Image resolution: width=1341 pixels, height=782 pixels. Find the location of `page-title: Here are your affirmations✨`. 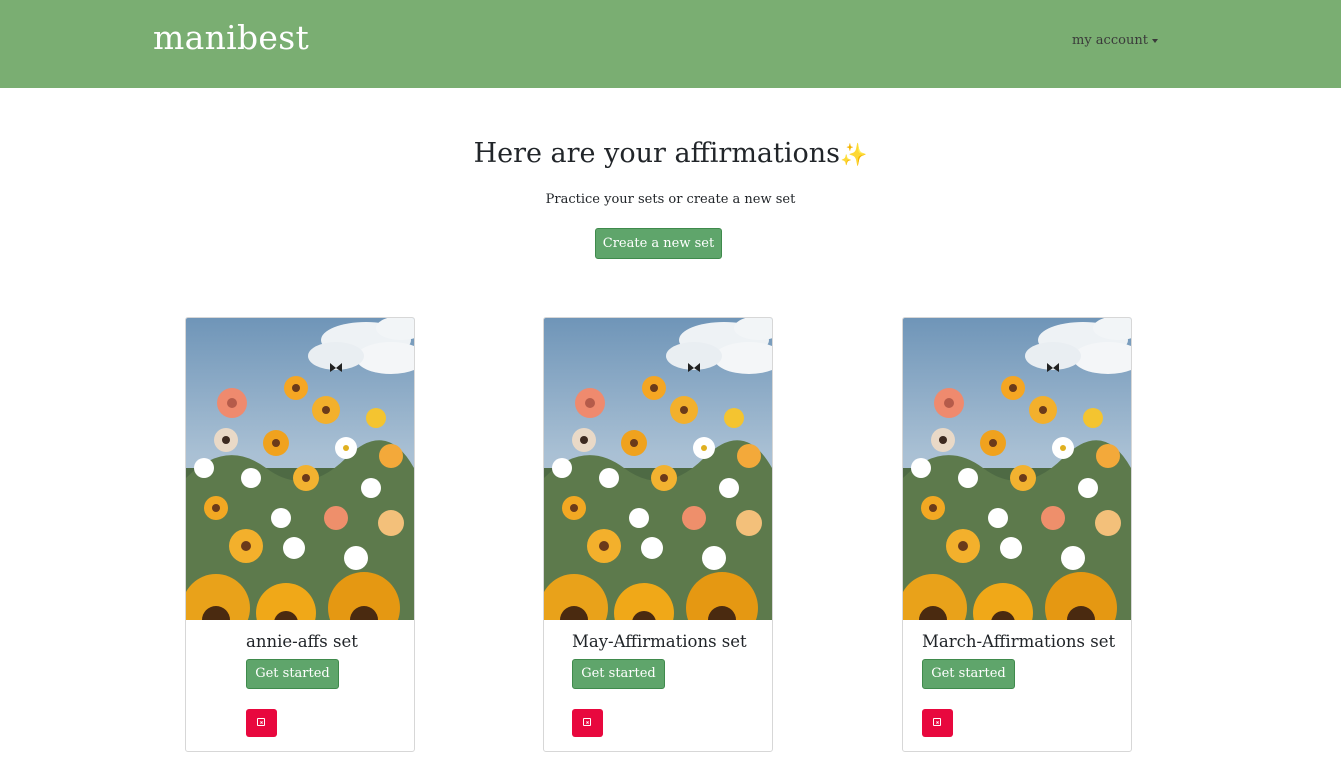

page-title: Here are your affirmations✨ is located at coordinates (670, 153).